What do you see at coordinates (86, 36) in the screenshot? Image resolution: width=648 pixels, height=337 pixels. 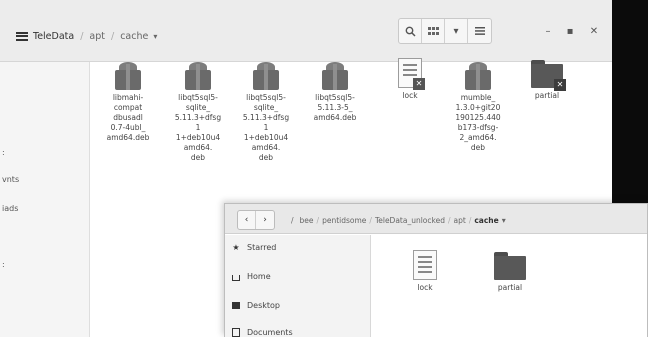 I see `breadcrumb: TeleData / apt / cache ▾` at bounding box center [86, 36].